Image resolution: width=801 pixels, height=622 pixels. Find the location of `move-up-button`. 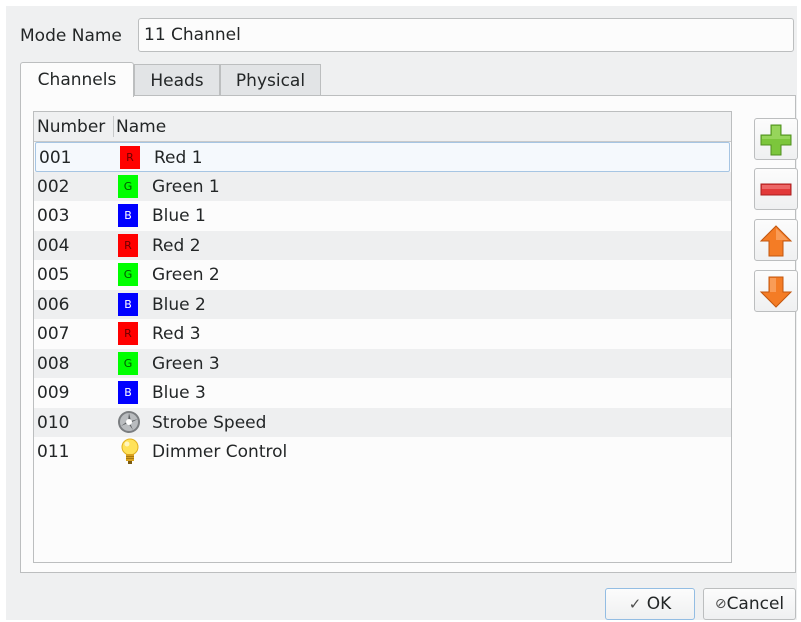

move-up-button is located at coordinates (776, 240).